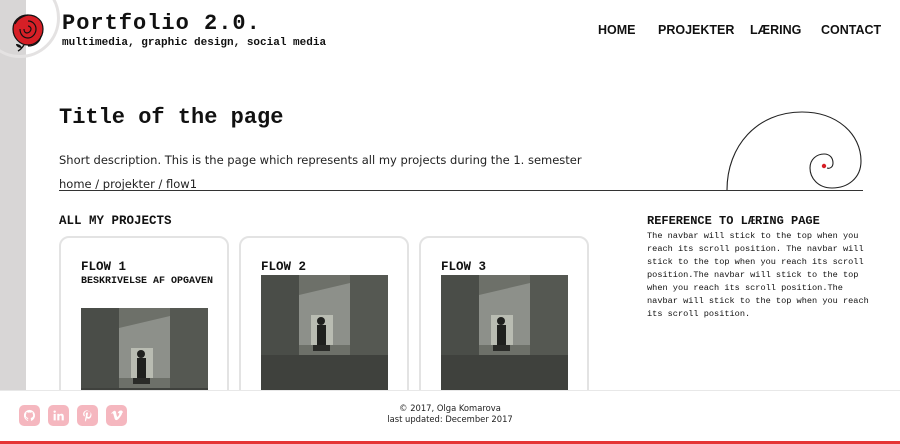  Describe the element at coordinates (128, 184) in the screenshot. I see `breadcrumb: home / projekter / flow1` at that location.